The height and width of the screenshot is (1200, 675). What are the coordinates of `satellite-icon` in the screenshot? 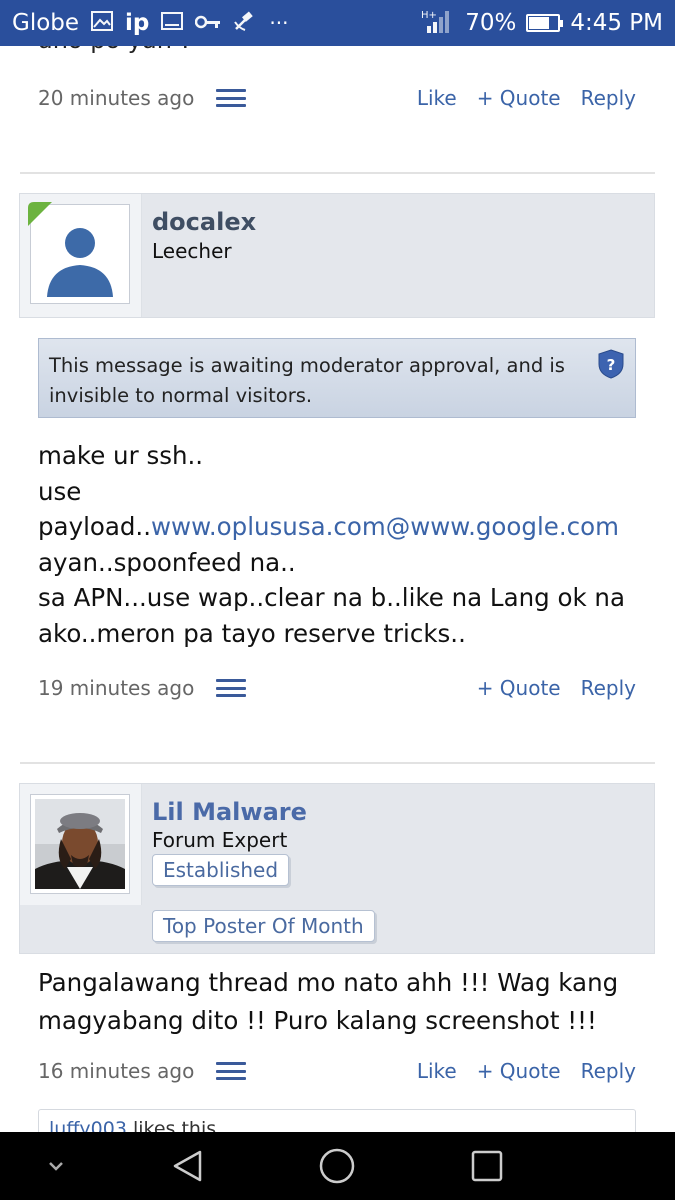 It's located at (245, 23).